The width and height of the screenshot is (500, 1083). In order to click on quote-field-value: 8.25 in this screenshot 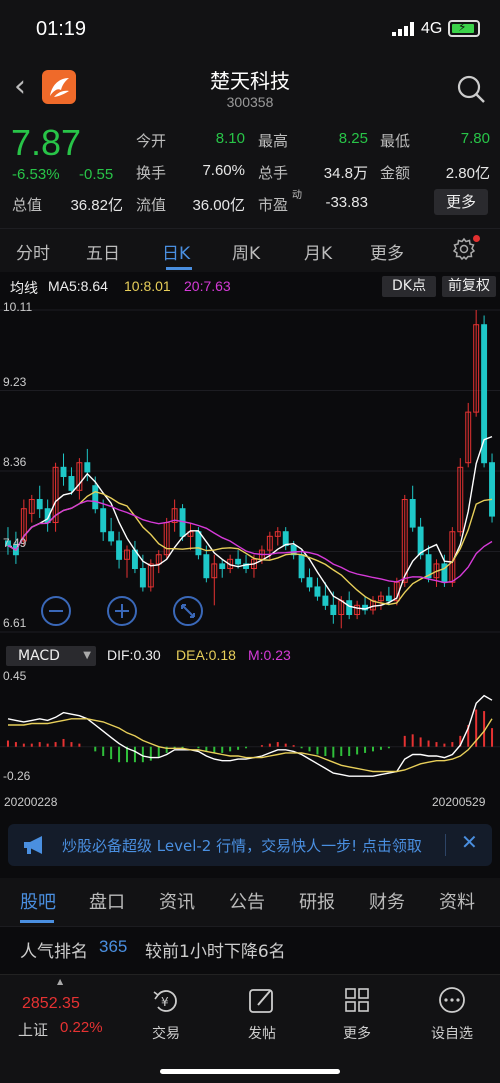, I will do `click(353, 138)`.